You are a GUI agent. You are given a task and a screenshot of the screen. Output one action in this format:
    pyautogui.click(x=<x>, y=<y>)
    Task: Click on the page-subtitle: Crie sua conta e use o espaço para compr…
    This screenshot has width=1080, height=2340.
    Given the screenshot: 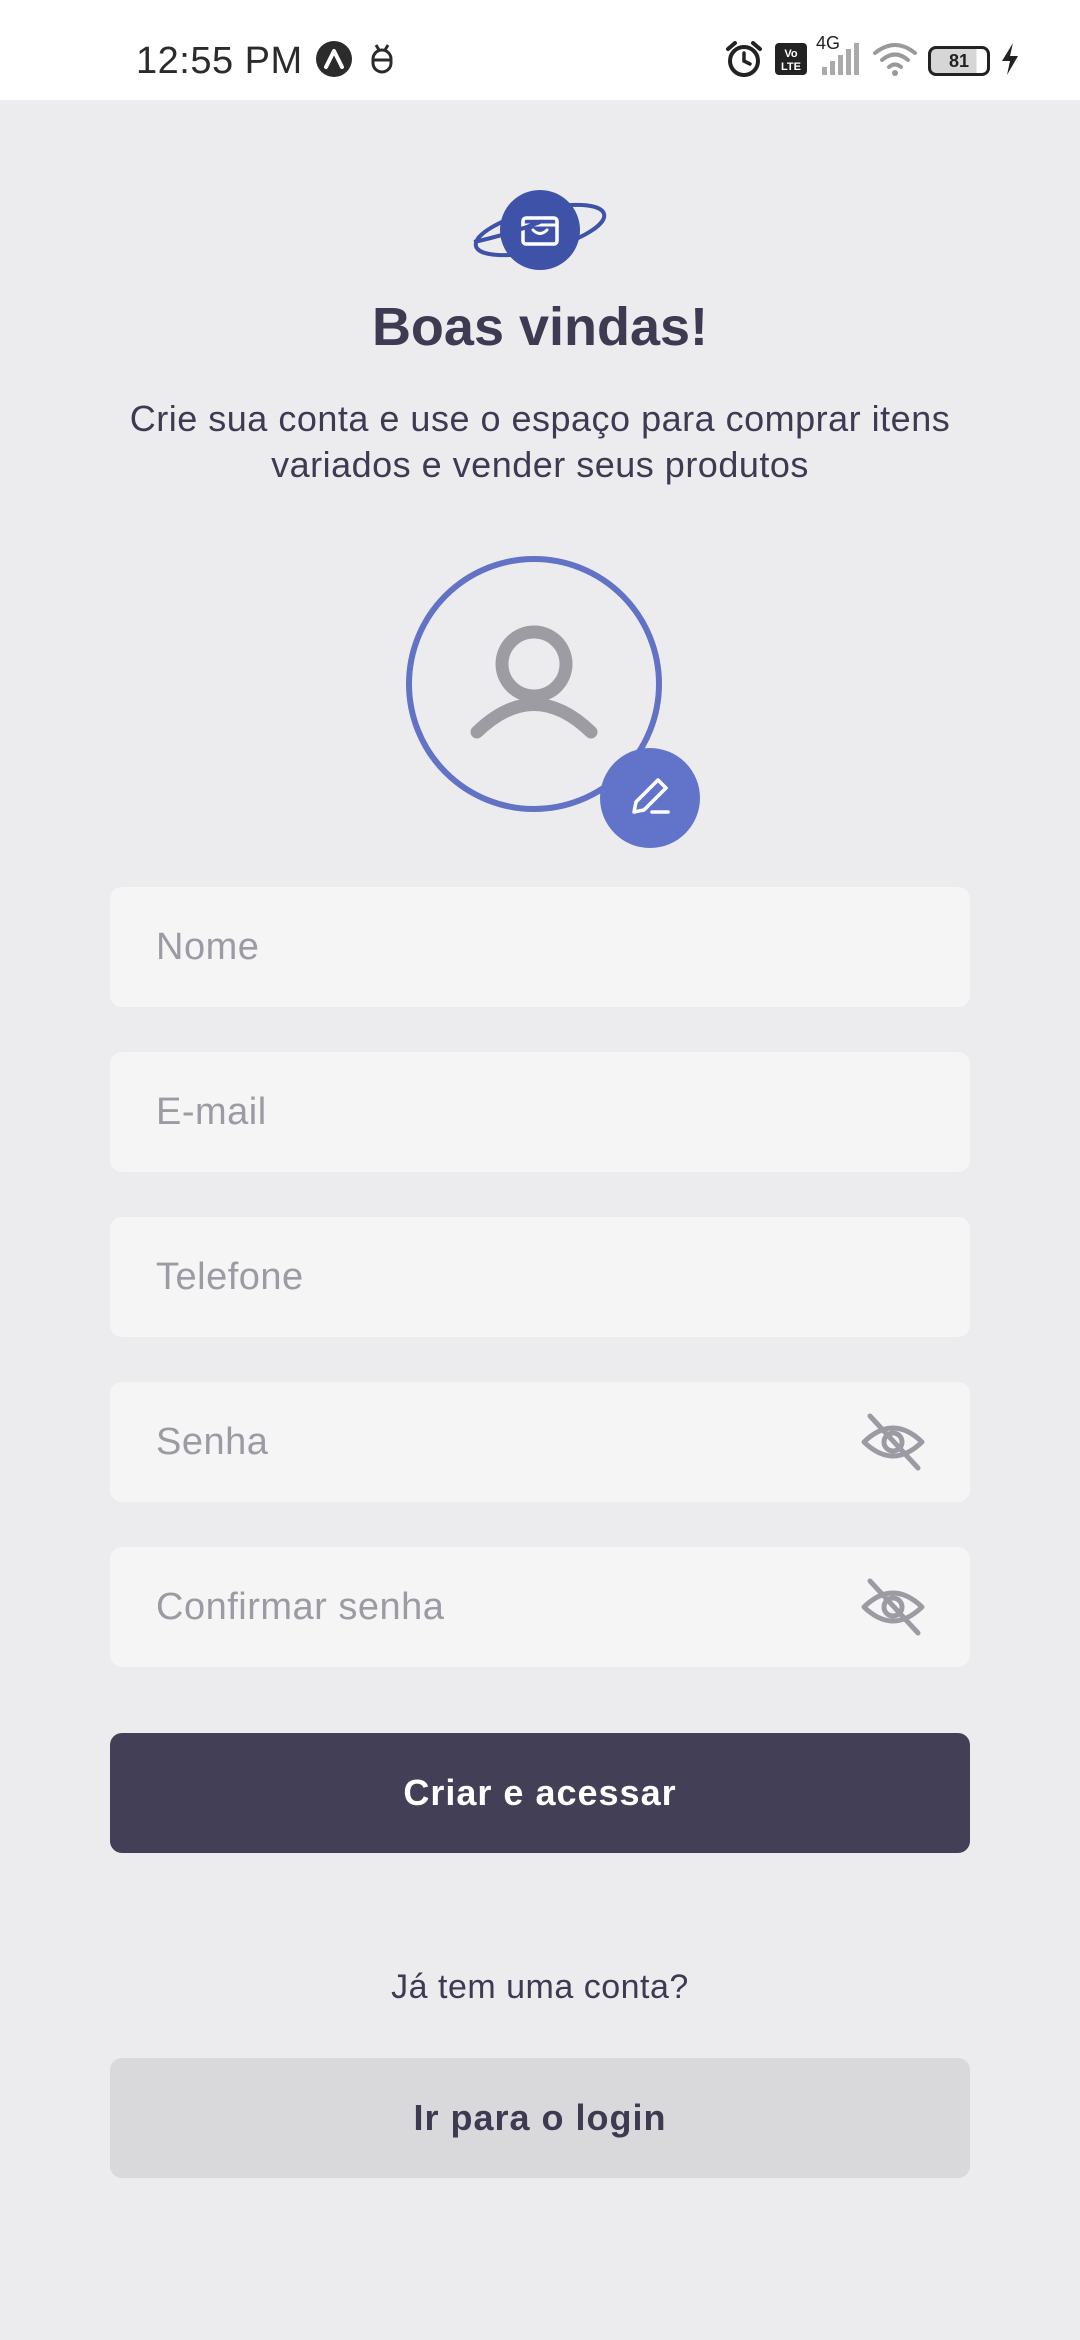 What is the action you would take?
    pyautogui.click(x=540, y=441)
    